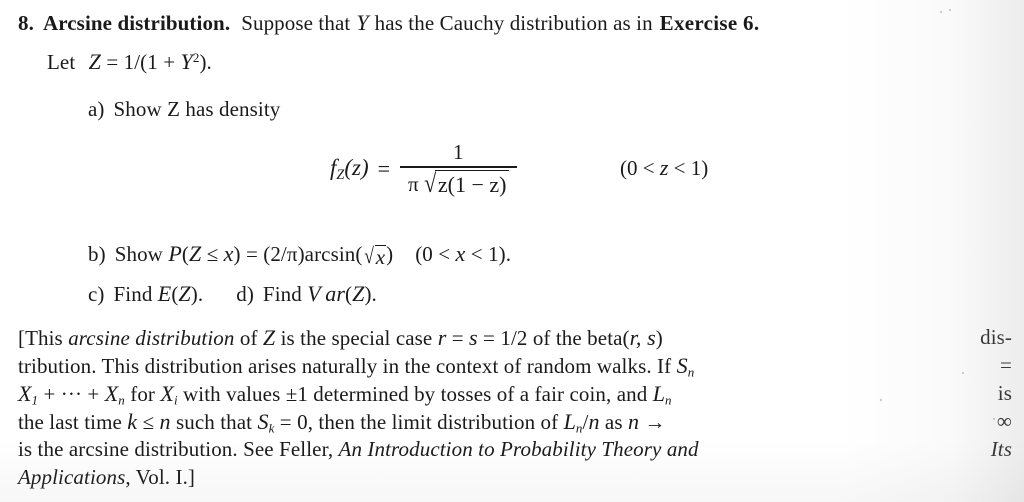 The image size is (1024, 502). What do you see at coordinates (97, 254) in the screenshot?
I see `part-b-label: b)` at bounding box center [97, 254].